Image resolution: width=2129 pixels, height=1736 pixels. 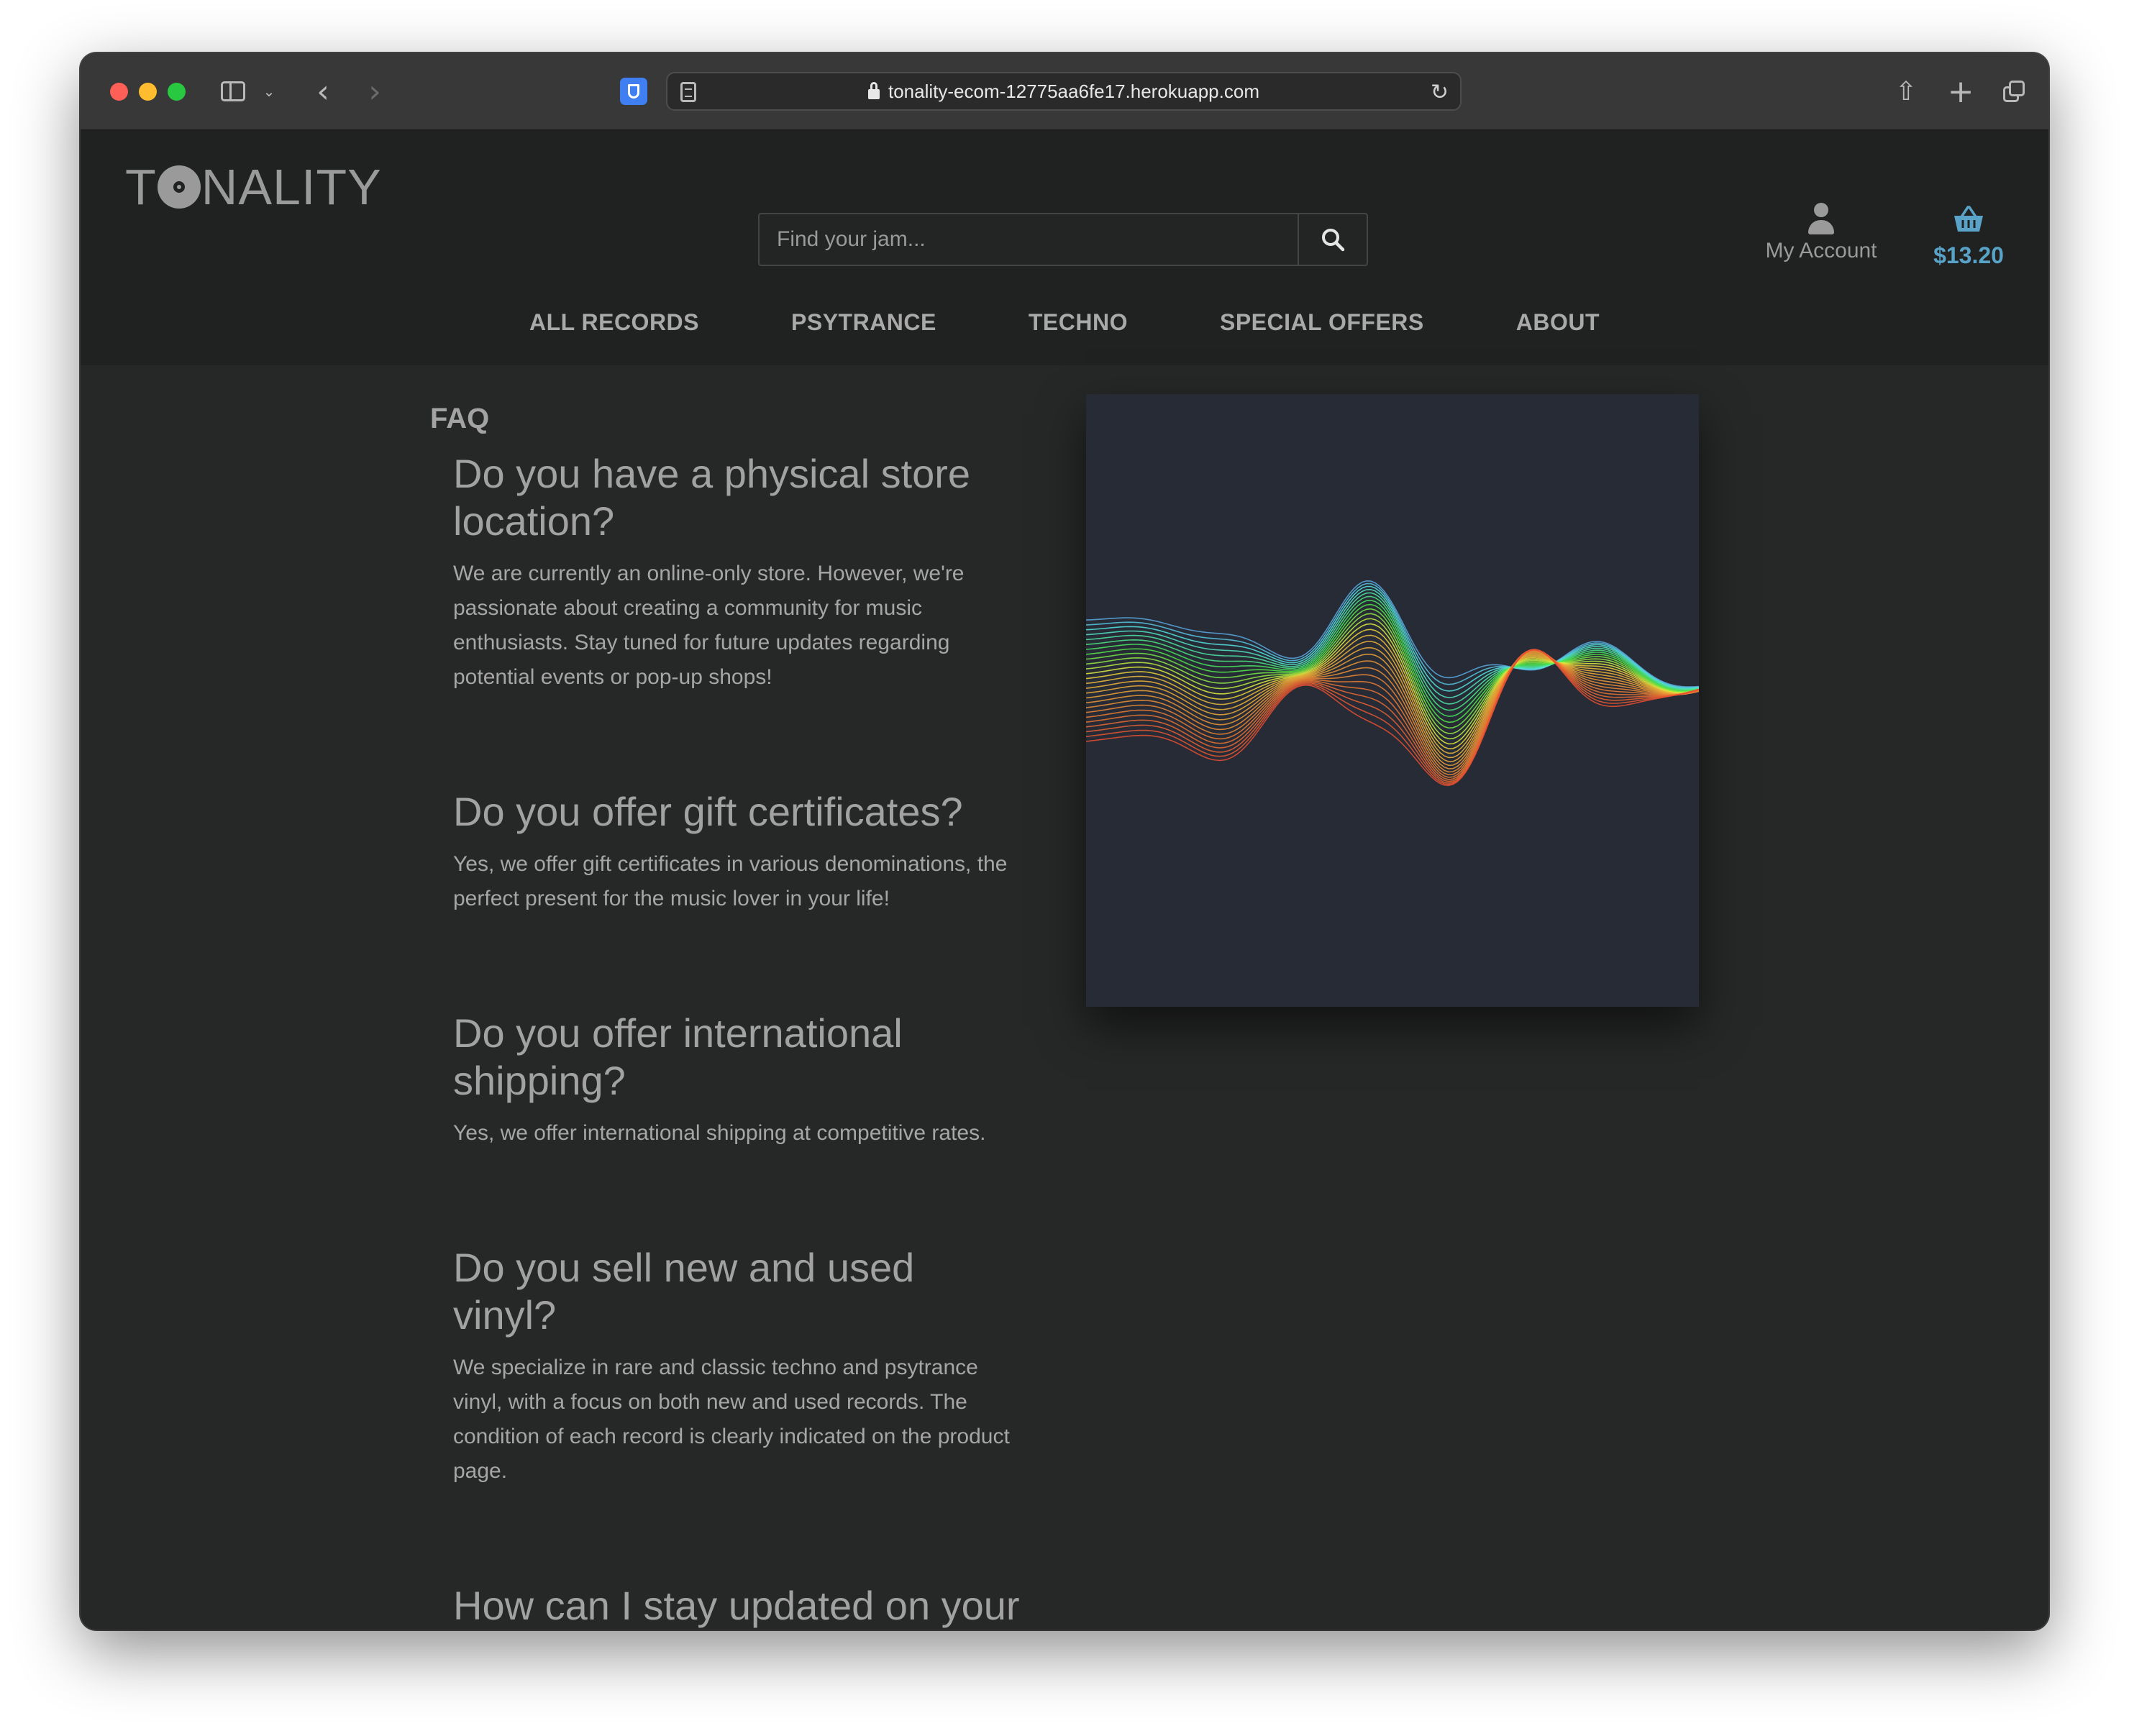 What do you see at coordinates (119, 92) in the screenshot?
I see `close-window-button` at bounding box center [119, 92].